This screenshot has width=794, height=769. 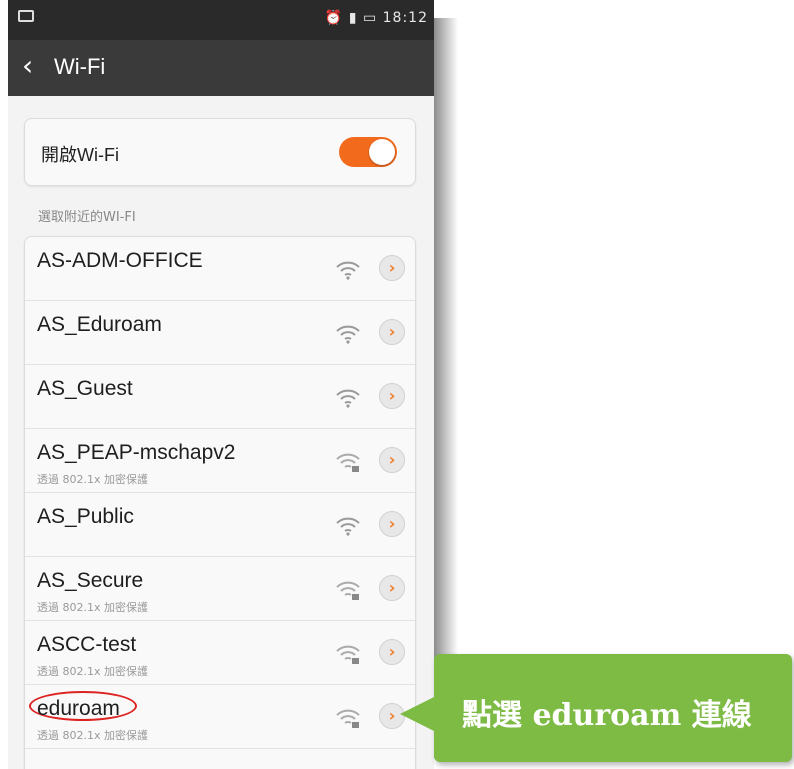 What do you see at coordinates (85, 516) in the screenshot?
I see `network-ssid: AS_Public` at bounding box center [85, 516].